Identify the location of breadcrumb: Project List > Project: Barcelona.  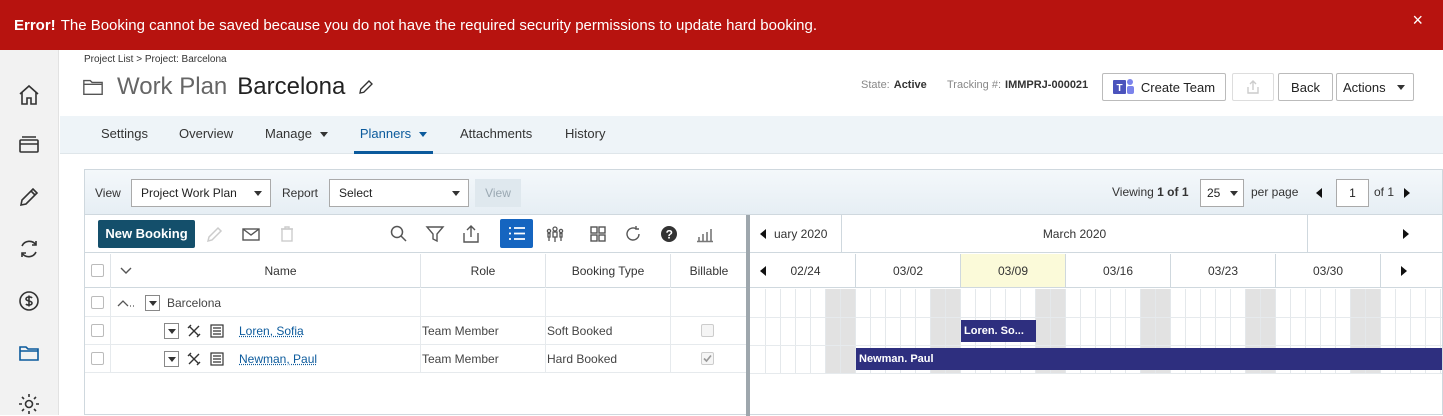
(155, 59).